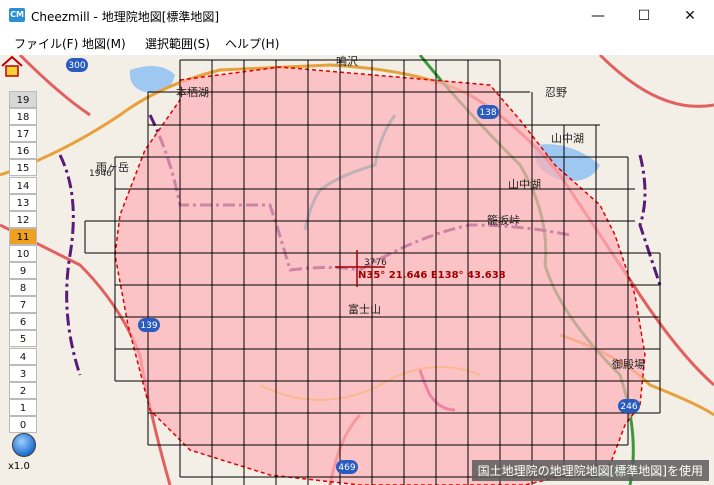 Image resolution: width=714 pixels, height=485 pixels. I want to click on globe-icon, so click(24, 445).